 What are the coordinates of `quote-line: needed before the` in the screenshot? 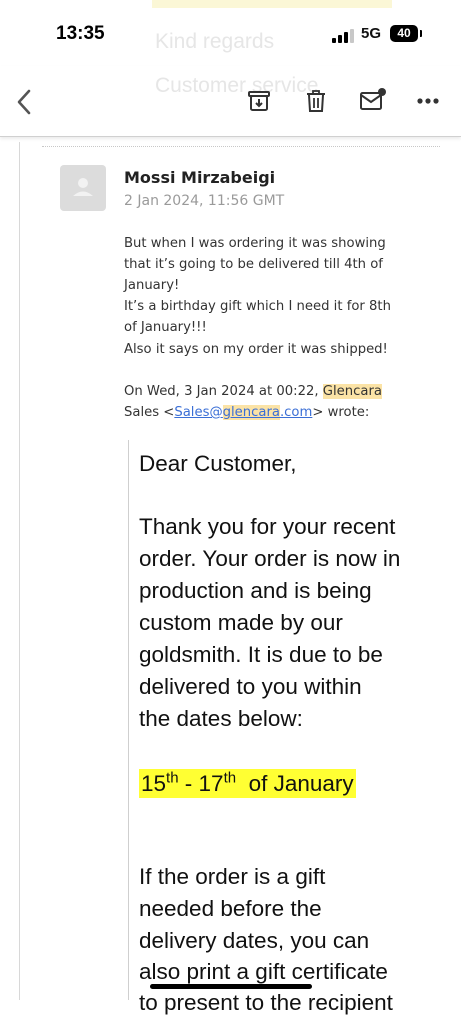 It's located at (230, 908).